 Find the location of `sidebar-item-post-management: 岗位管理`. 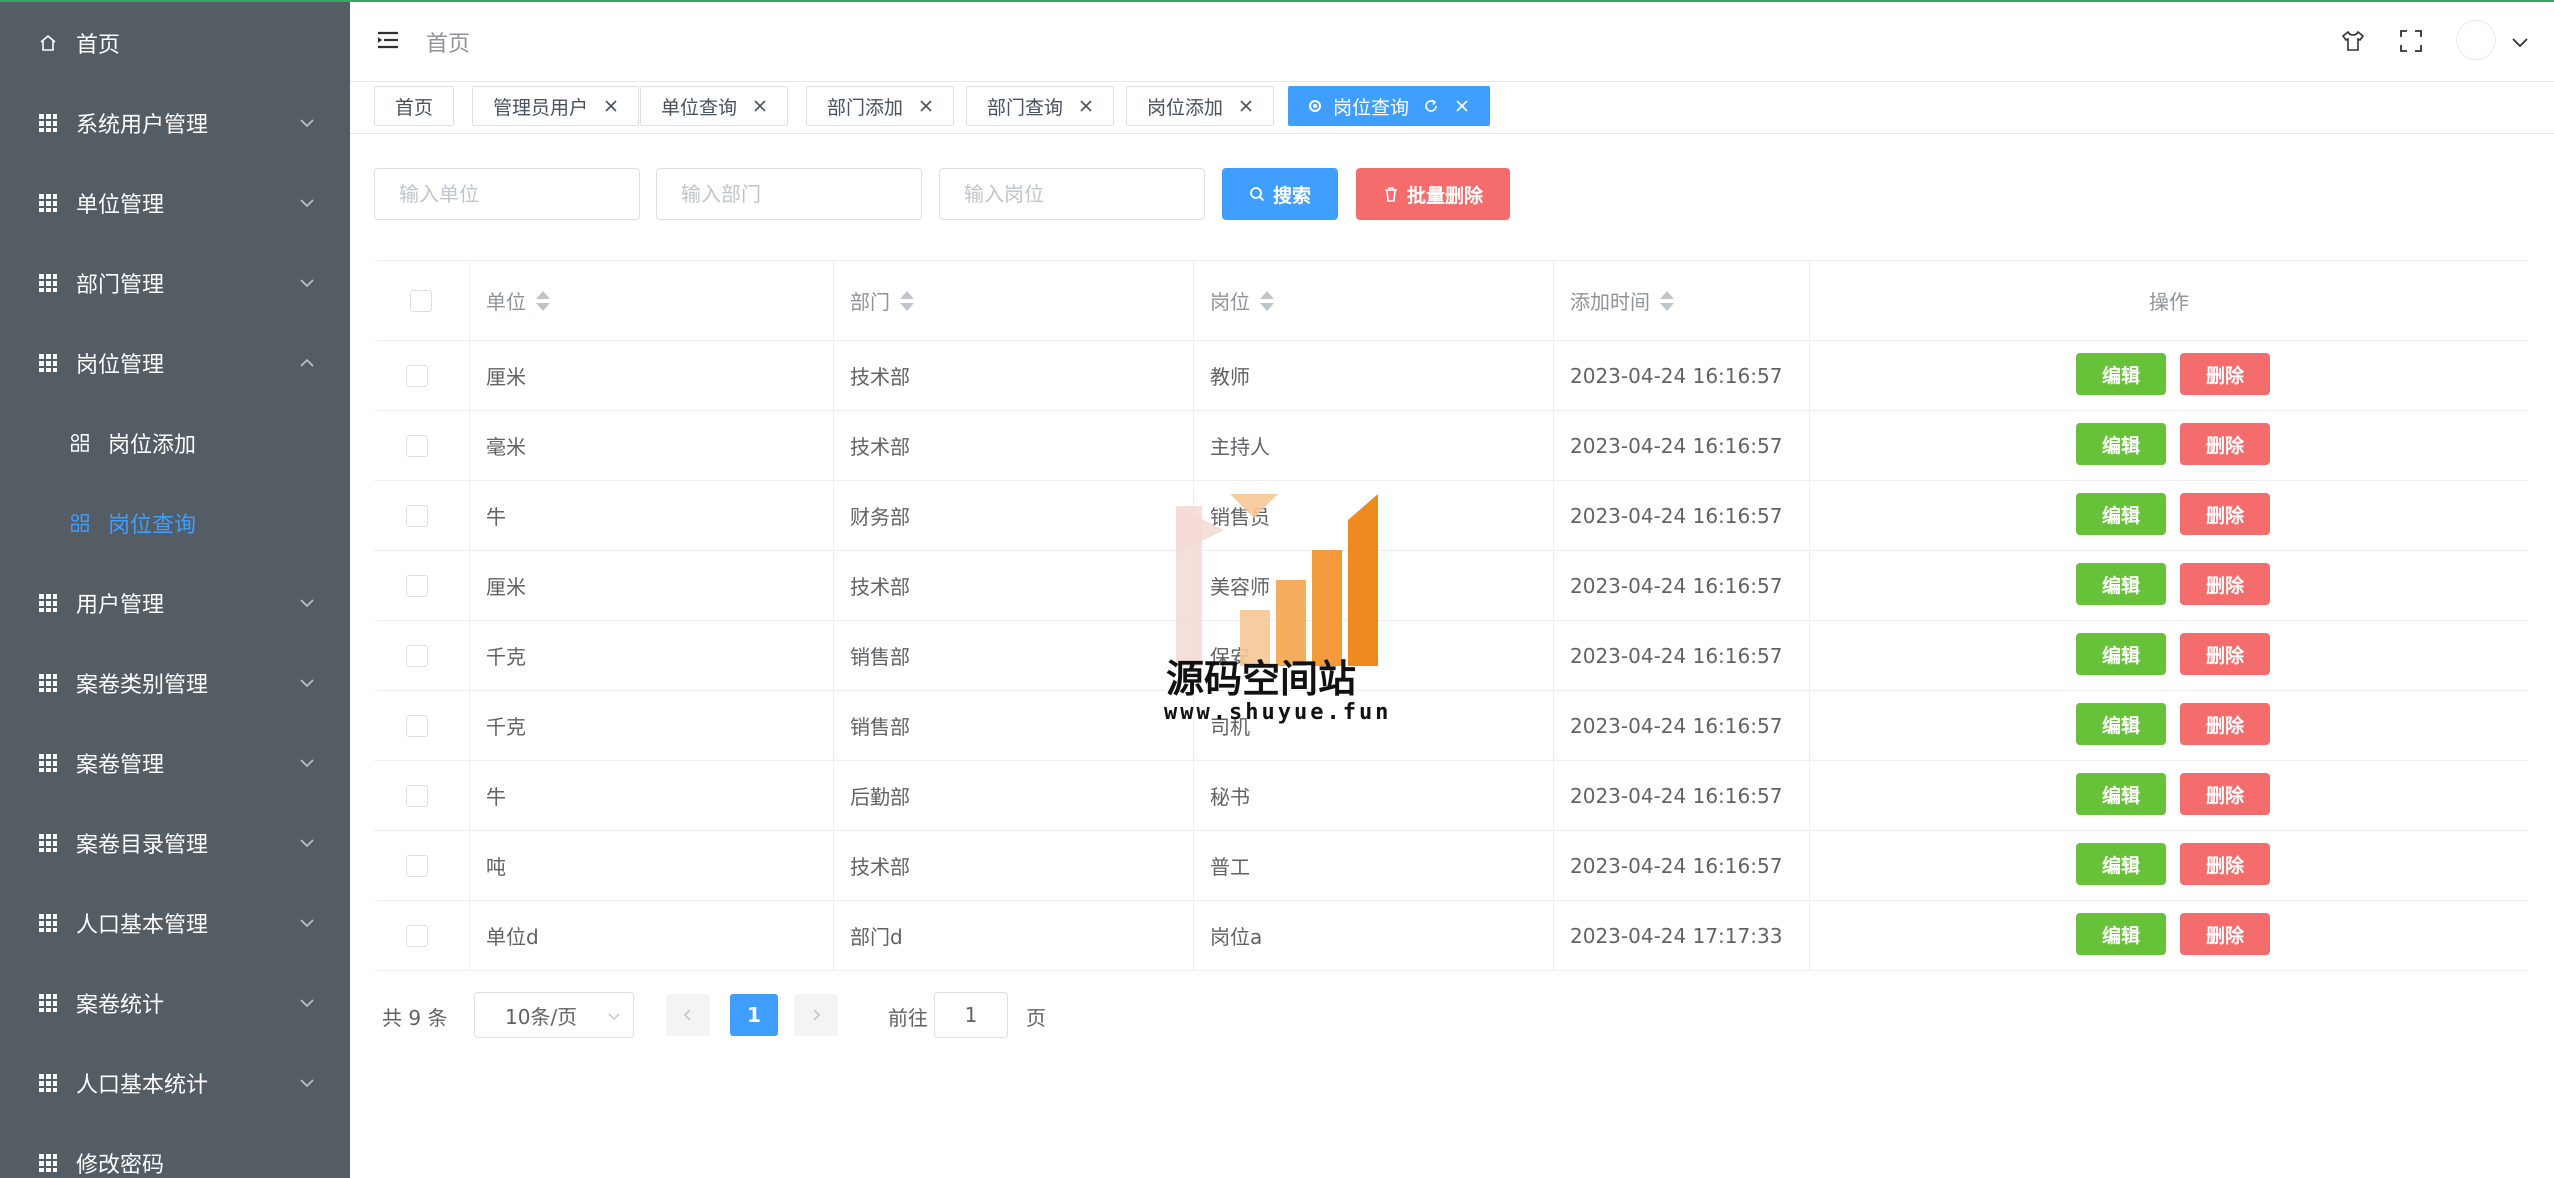

sidebar-item-post-management: 岗位管理 is located at coordinates (175, 363).